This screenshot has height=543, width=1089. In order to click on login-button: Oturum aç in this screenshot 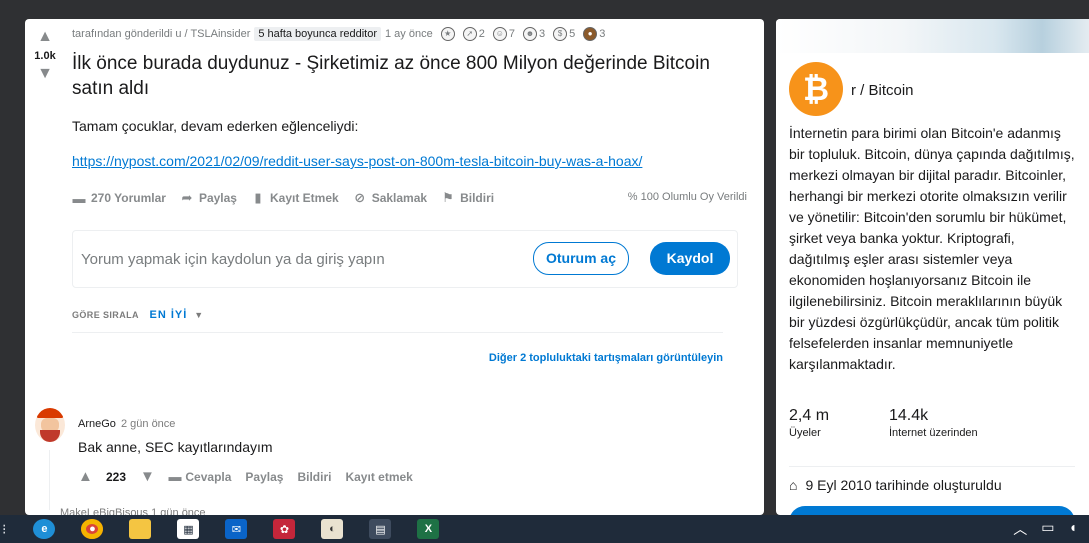, I will do `click(581, 258)`.